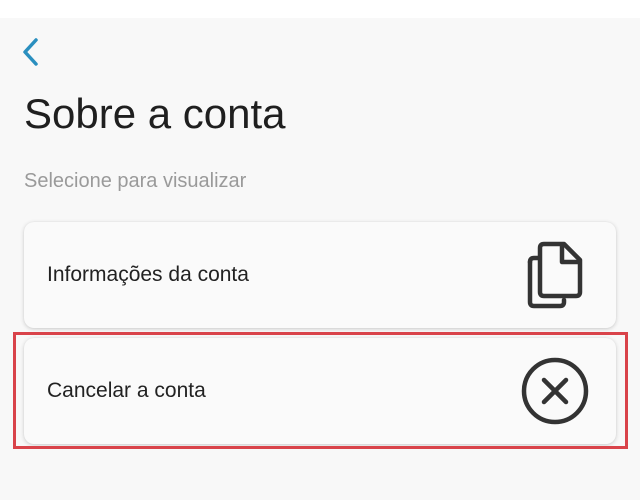  Describe the element at coordinates (555, 391) in the screenshot. I see `close-circle-icon` at that location.